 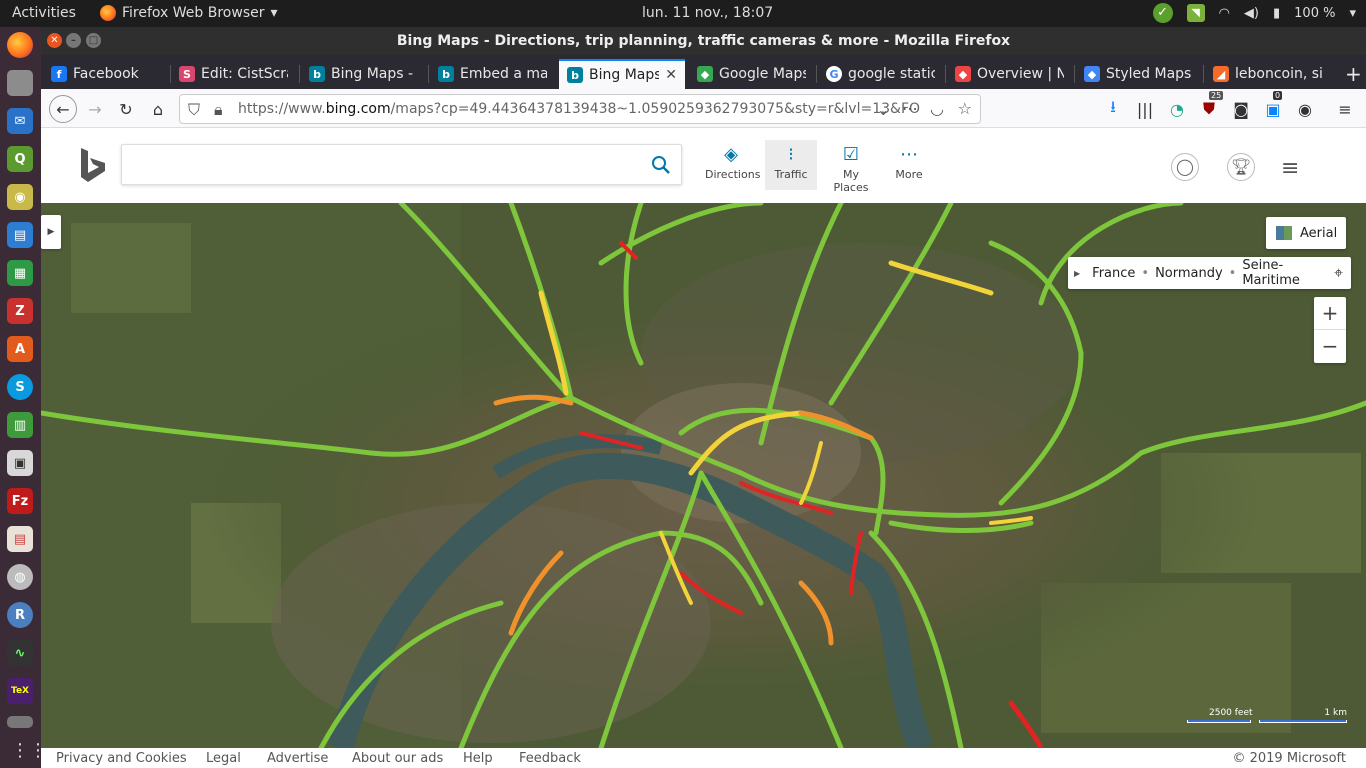 I want to click on new-tab-button: +, so click(x=1351, y=74).